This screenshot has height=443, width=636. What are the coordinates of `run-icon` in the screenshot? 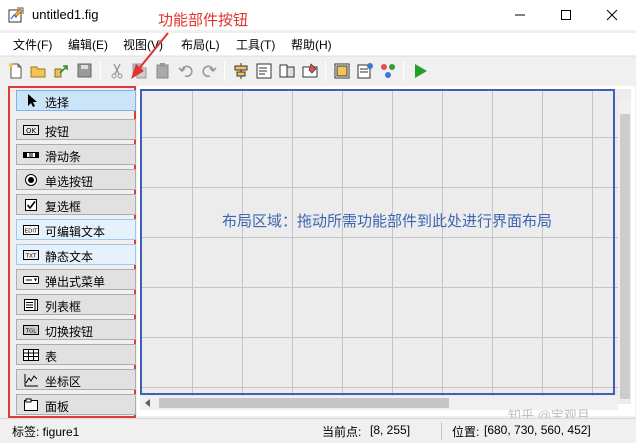 It's located at (421, 71).